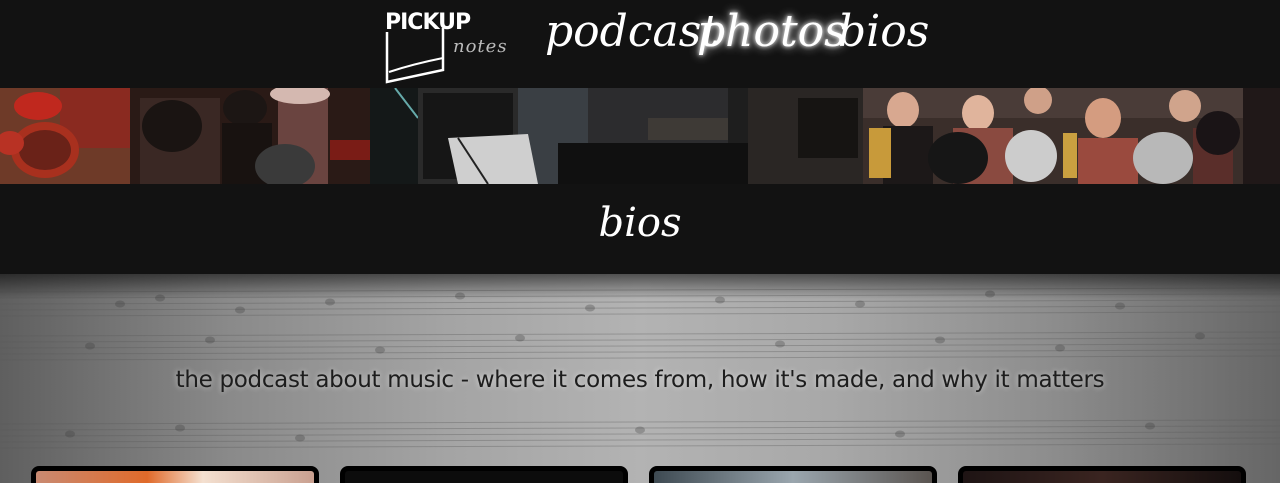 The height and width of the screenshot is (483, 1280). I want to click on logo-subword: notes, so click(480, 46).